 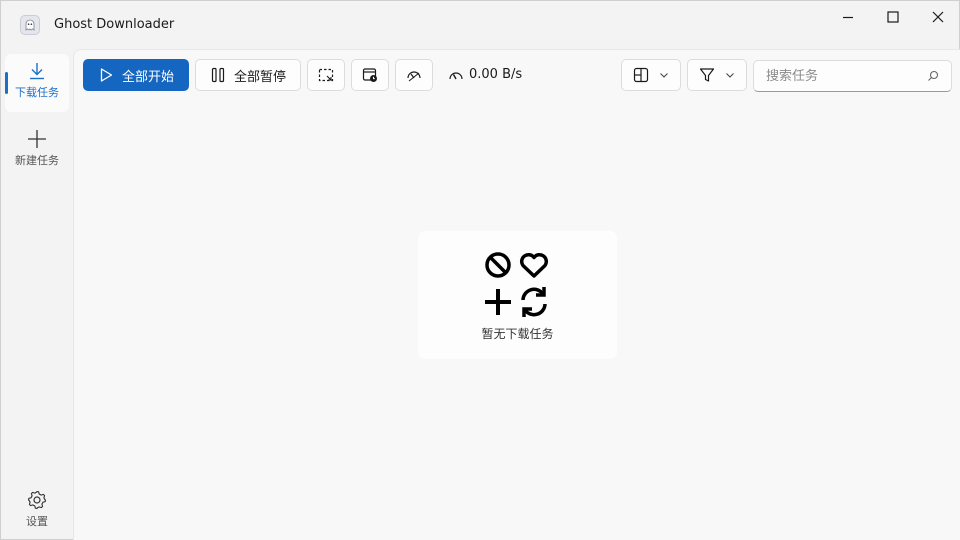 I want to click on ghost-app-icon, so click(x=30, y=25).